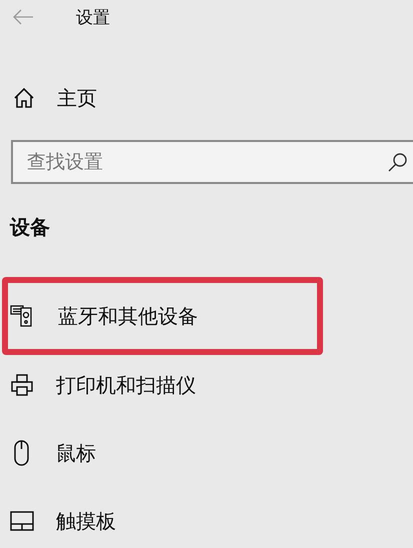 Image resolution: width=413 pixels, height=548 pixels. What do you see at coordinates (212, 162) in the screenshot?
I see `search-field: 查找设置` at bounding box center [212, 162].